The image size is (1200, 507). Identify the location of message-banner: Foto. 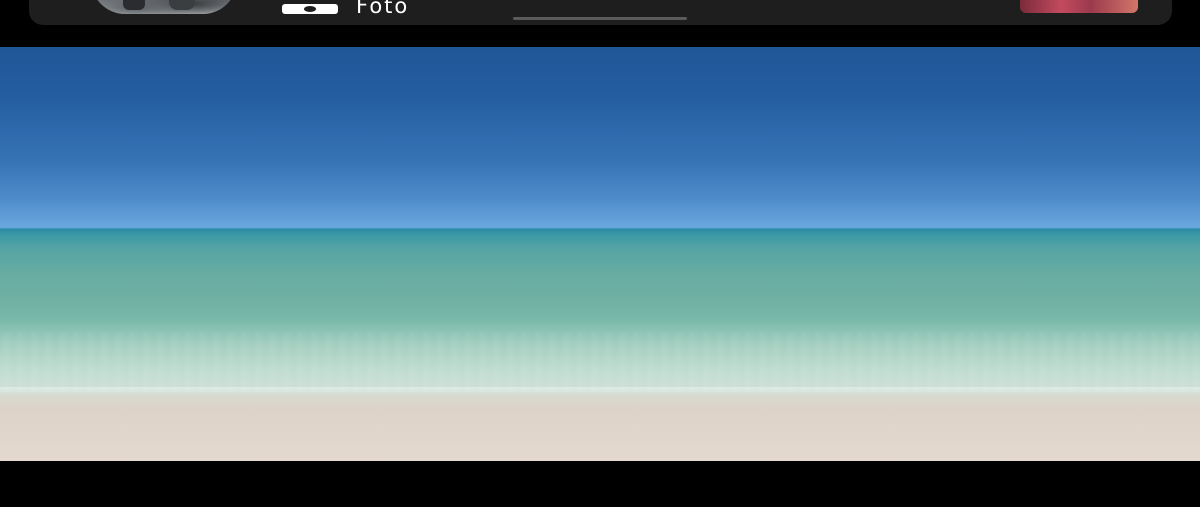
(600, 12).